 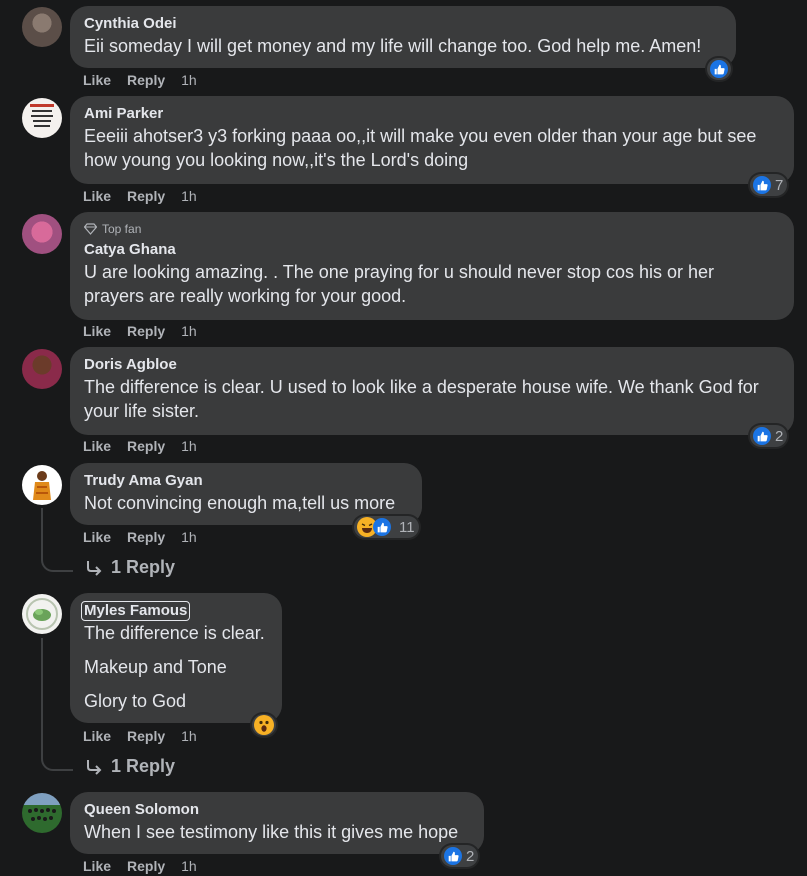 What do you see at coordinates (136, 611) in the screenshot?
I see `commenter-name: Myles Famous` at bounding box center [136, 611].